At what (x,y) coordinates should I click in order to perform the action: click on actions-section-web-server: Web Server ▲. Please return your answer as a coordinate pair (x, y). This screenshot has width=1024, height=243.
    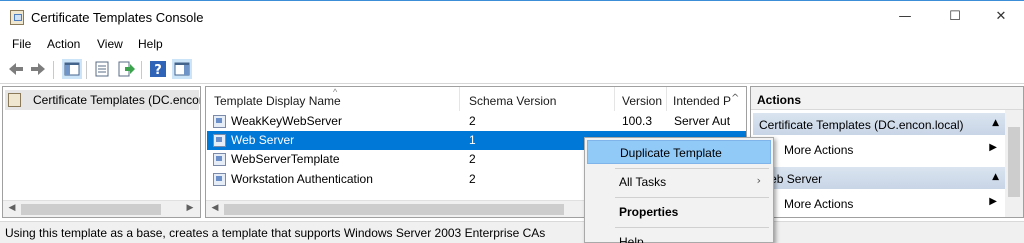
    Looking at the image, I should click on (879, 178).